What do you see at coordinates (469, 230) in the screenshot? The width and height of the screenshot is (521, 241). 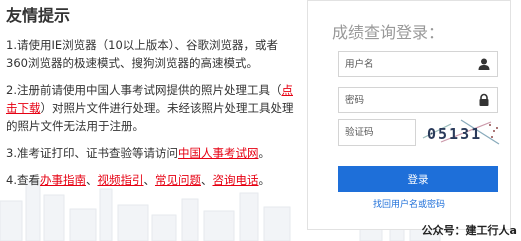 I see `watermark: 公众号：建工行人a` at bounding box center [469, 230].